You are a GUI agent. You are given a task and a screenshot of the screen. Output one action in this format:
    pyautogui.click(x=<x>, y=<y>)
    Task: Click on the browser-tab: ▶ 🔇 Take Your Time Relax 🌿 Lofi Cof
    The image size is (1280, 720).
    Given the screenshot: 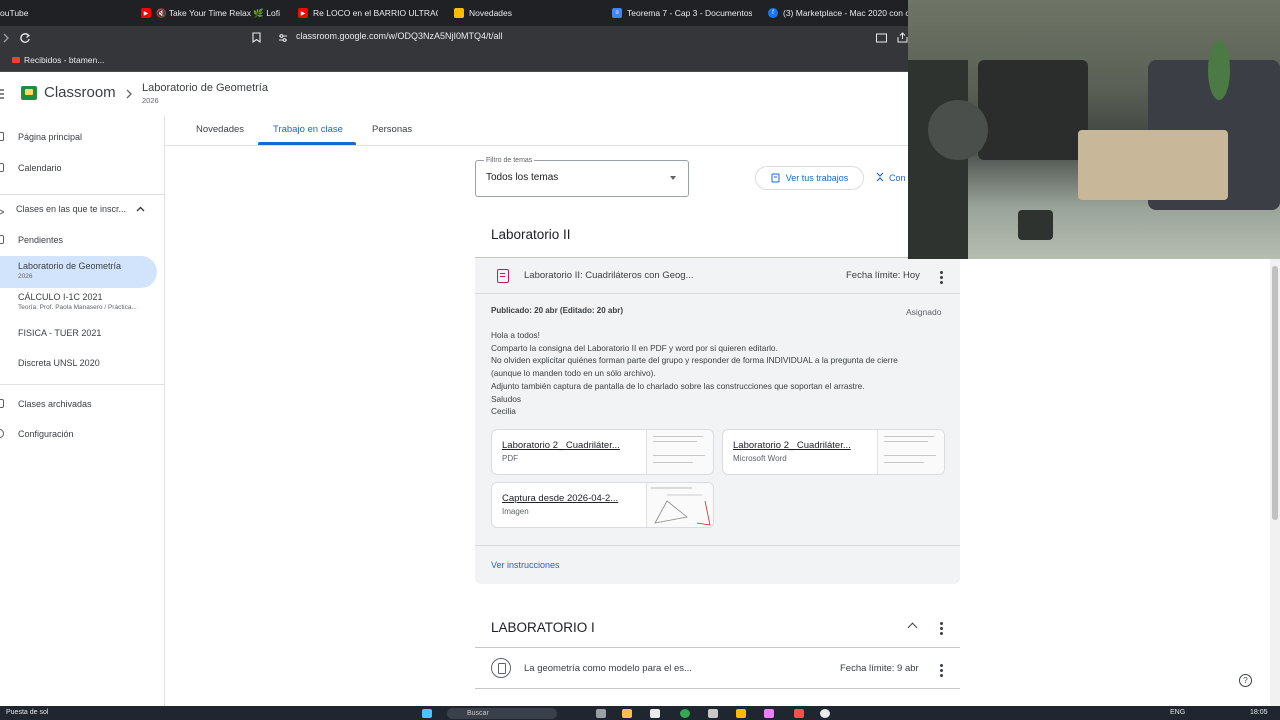 What is the action you would take?
    pyautogui.click(x=211, y=13)
    